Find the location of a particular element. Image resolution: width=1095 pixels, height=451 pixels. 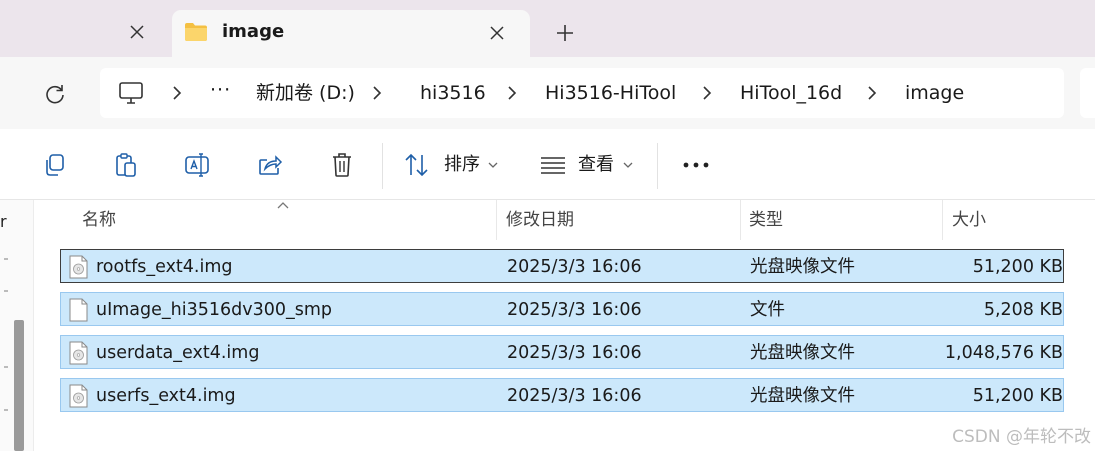

rename-button is located at coordinates (198, 165).